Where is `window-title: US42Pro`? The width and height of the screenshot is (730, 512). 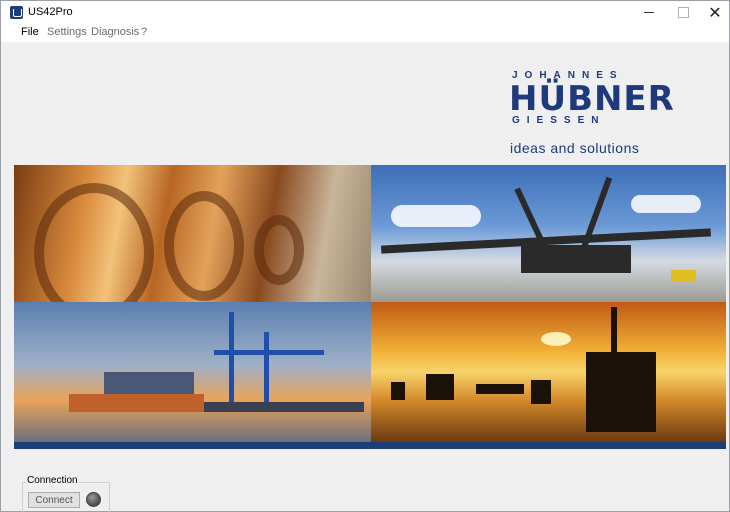
window-title: US42Pro is located at coordinates (50, 12).